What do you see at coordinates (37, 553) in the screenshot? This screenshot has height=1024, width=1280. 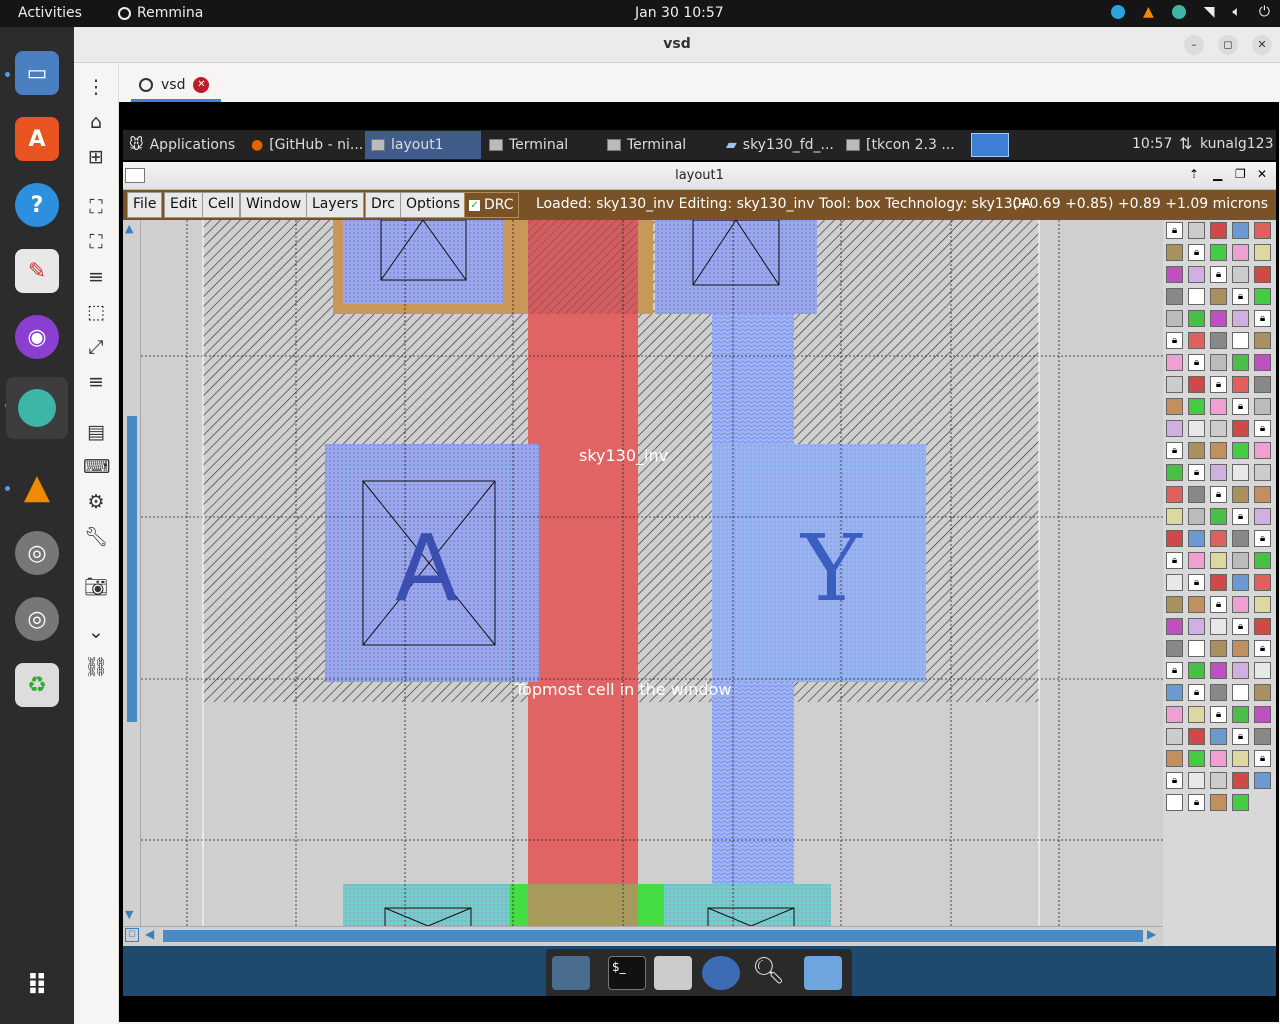 I see `disc-icon: ◎` at bounding box center [37, 553].